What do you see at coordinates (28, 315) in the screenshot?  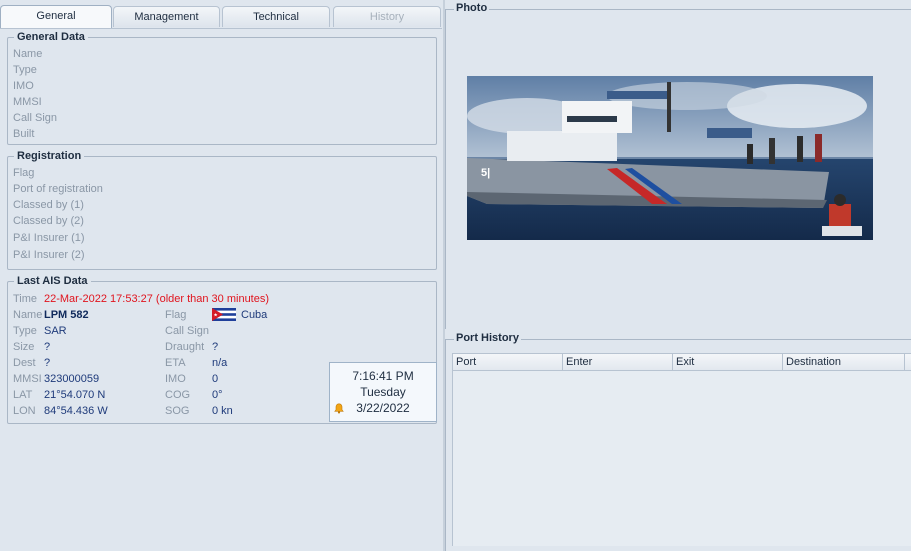 I see `ais-name-label: Name` at bounding box center [28, 315].